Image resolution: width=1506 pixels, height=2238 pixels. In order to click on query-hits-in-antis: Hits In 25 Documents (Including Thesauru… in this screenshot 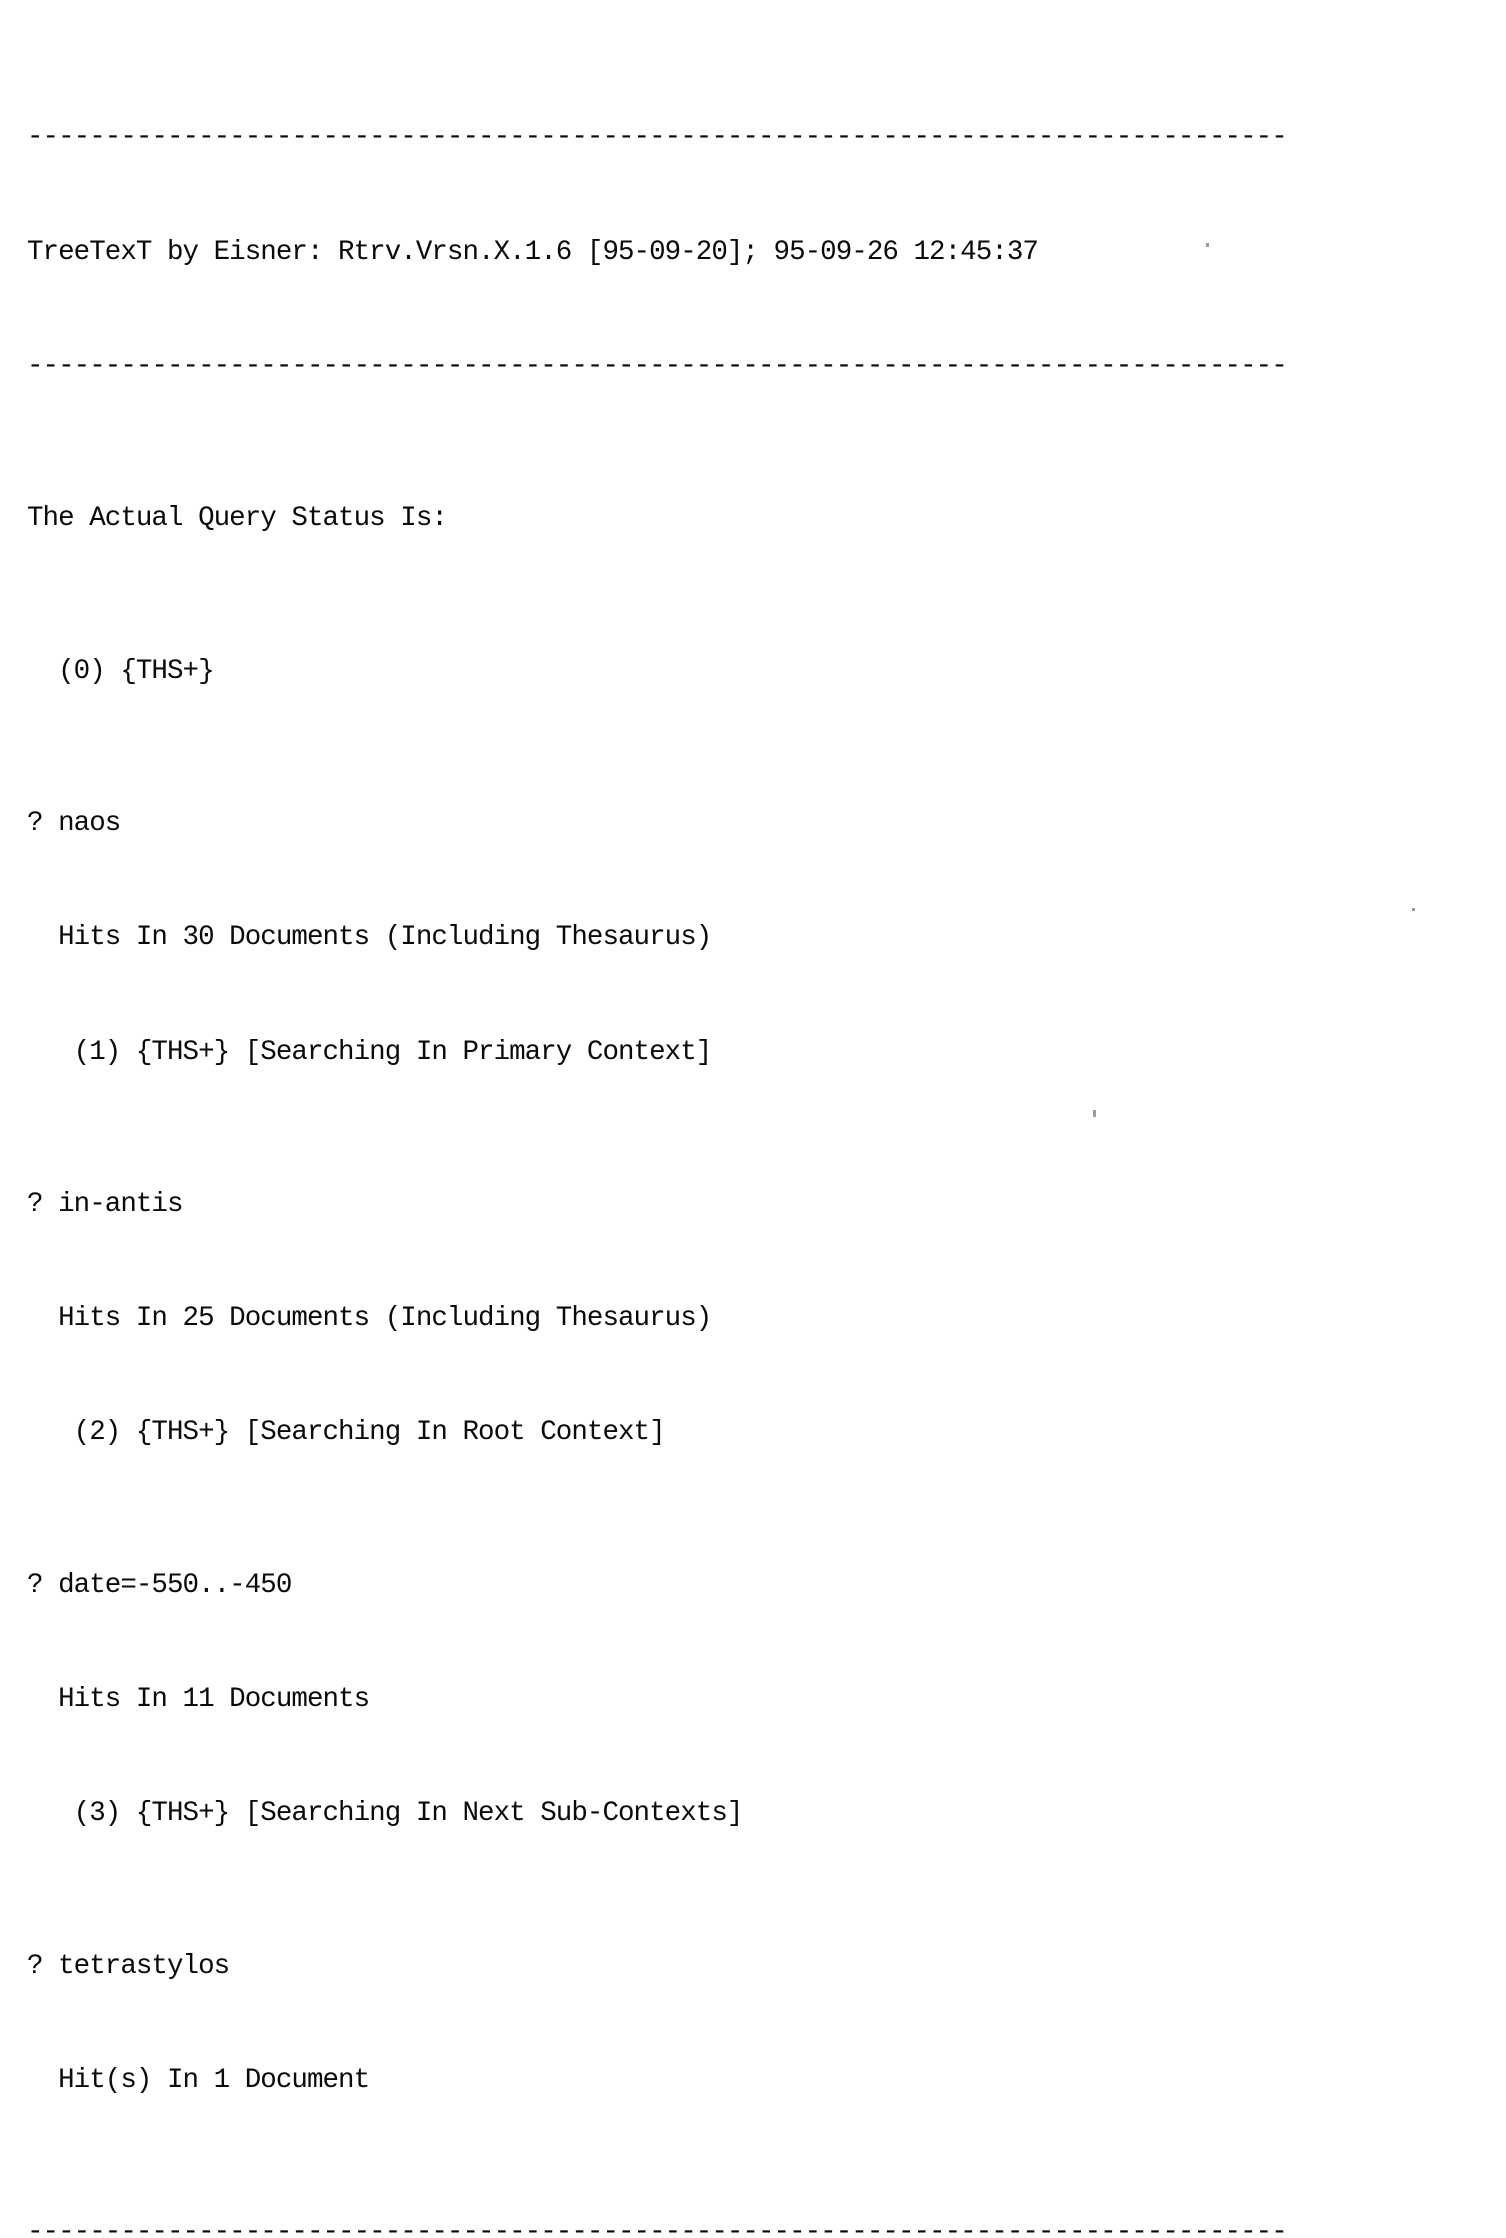, I will do `click(369, 1319)`.